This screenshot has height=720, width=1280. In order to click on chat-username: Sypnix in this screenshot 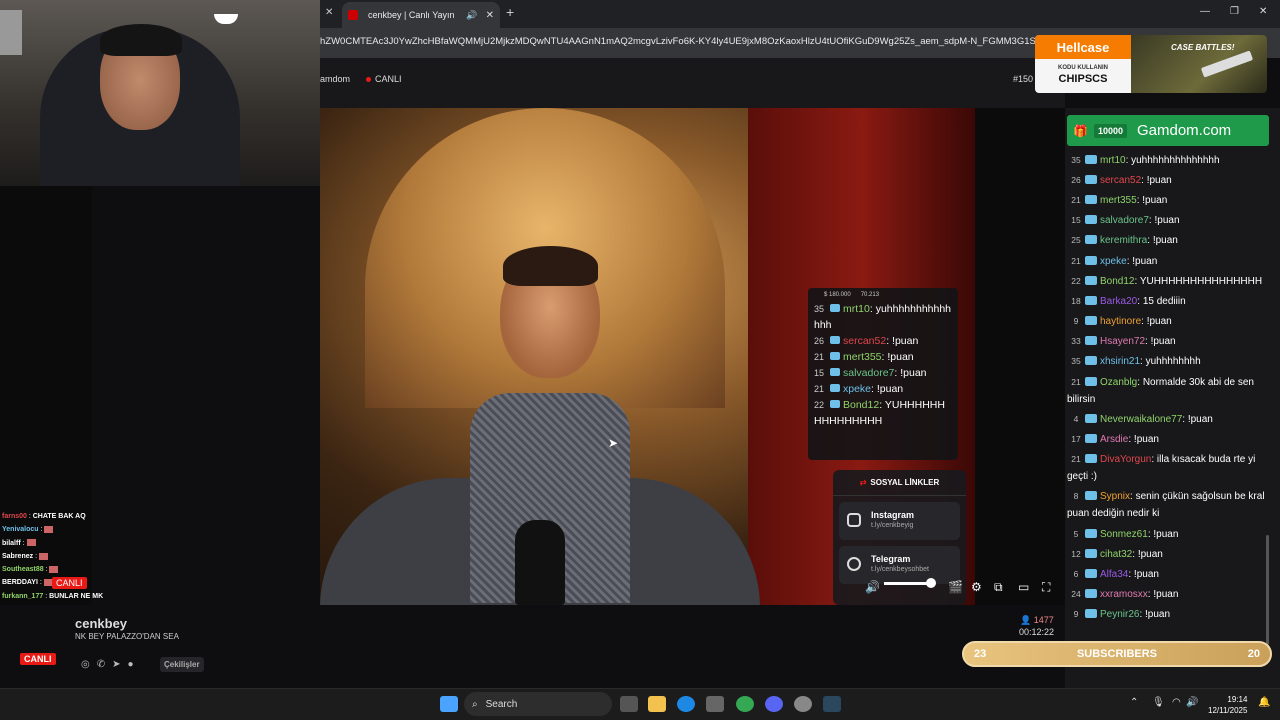, I will do `click(1115, 496)`.